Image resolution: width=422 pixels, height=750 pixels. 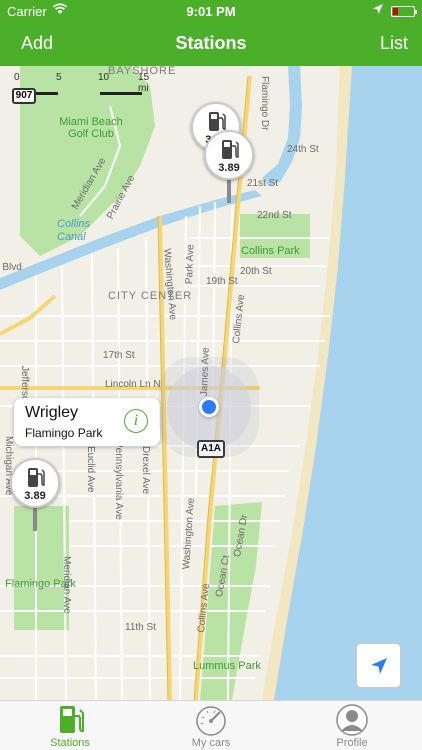 What do you see at coordinates (136, 421) in the screenshot?
I see `info-button: i` at bounding box center [136, 421].